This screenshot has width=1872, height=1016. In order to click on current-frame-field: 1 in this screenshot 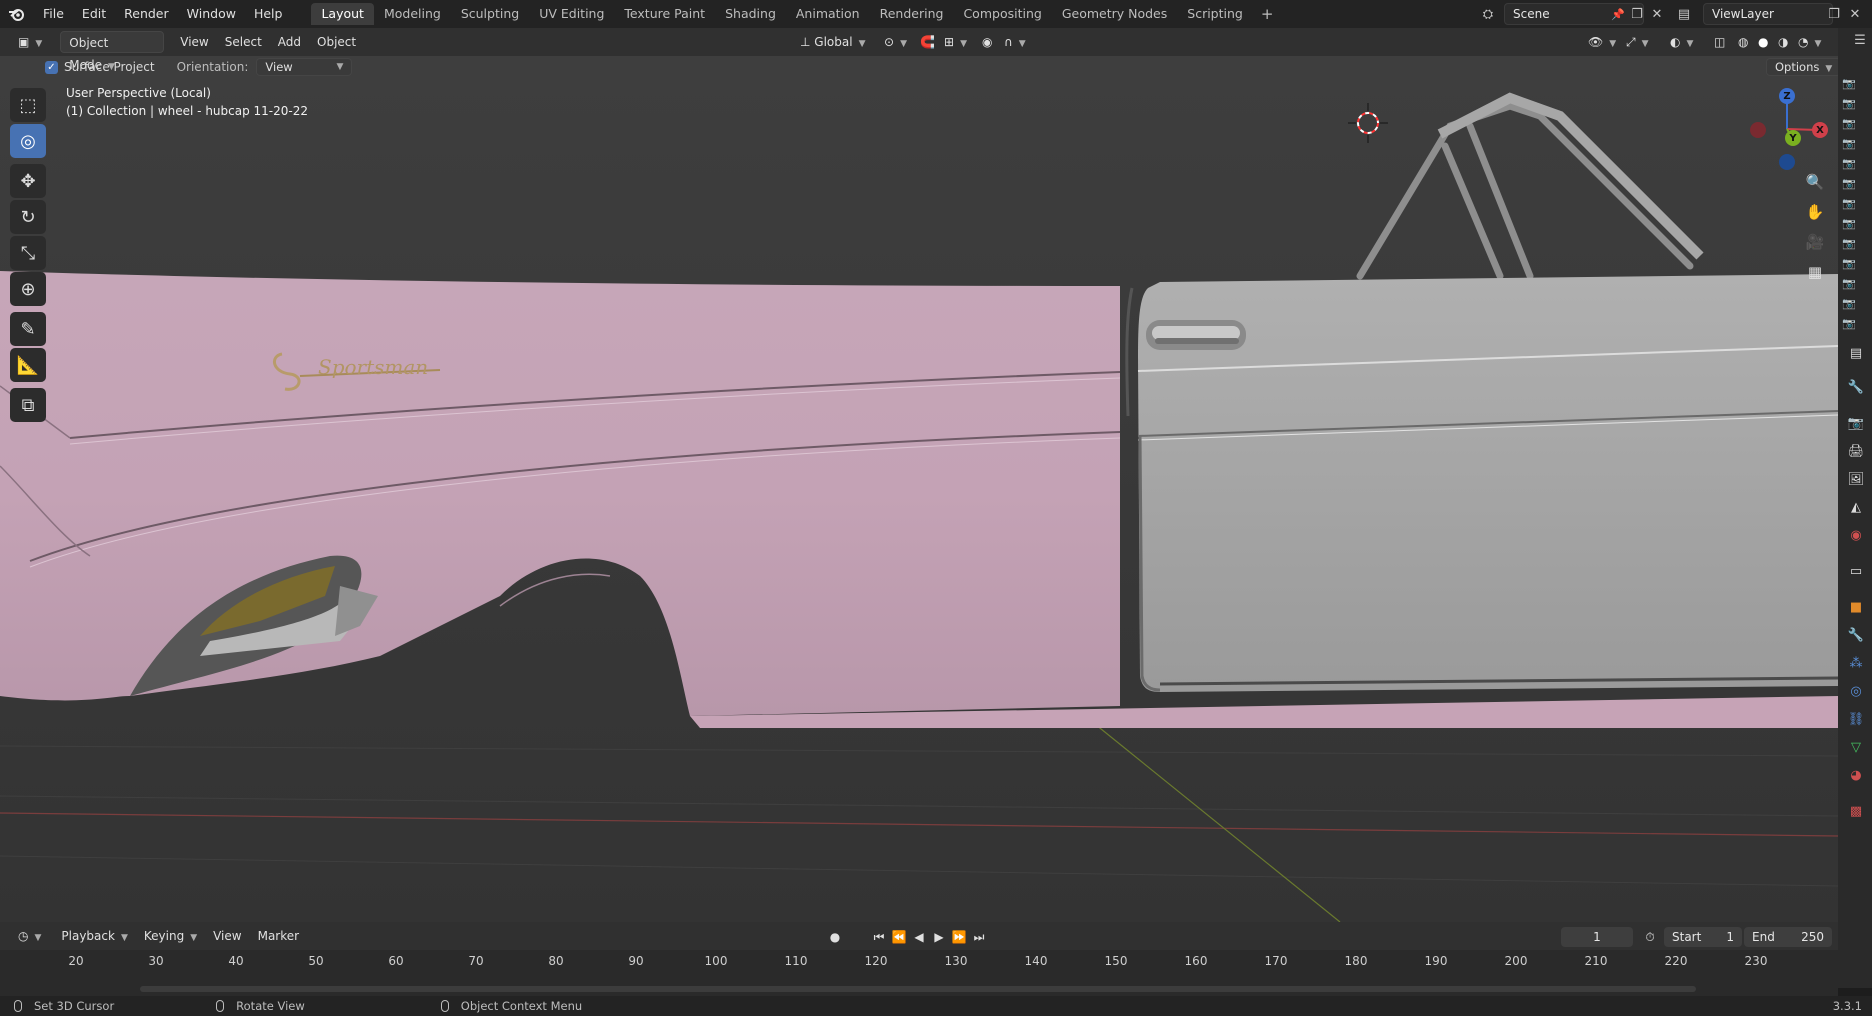, I will do `click(1597, 937)`.